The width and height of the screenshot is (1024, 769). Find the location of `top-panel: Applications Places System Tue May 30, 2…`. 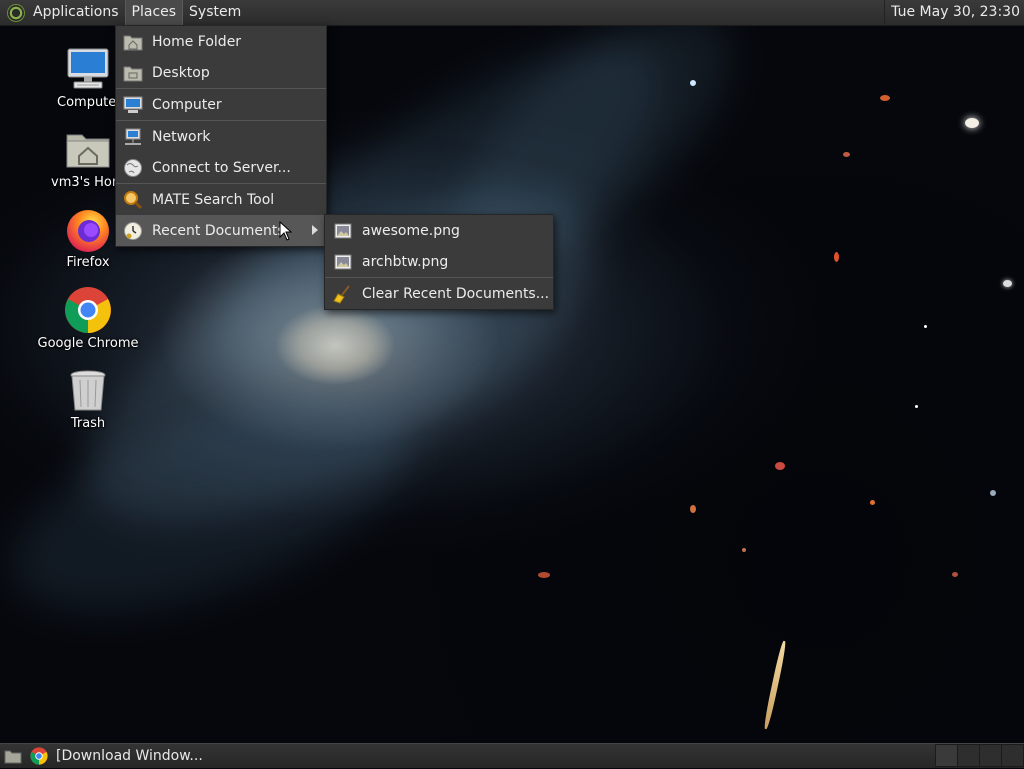

top-panel: Applications Places System Tue May 30, 2… is located at coordinates (512, 13).